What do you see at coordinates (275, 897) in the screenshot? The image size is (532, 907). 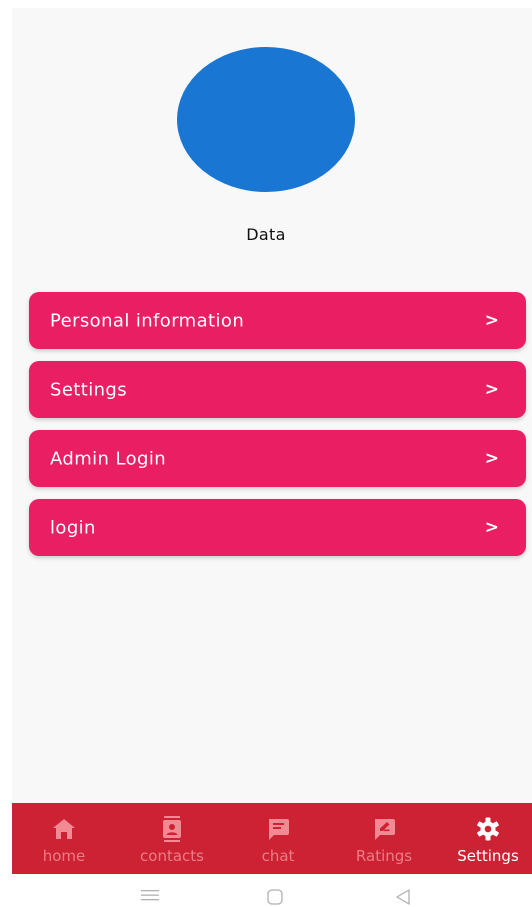 I see `home-square-icon` at bounding box center [275, 897].